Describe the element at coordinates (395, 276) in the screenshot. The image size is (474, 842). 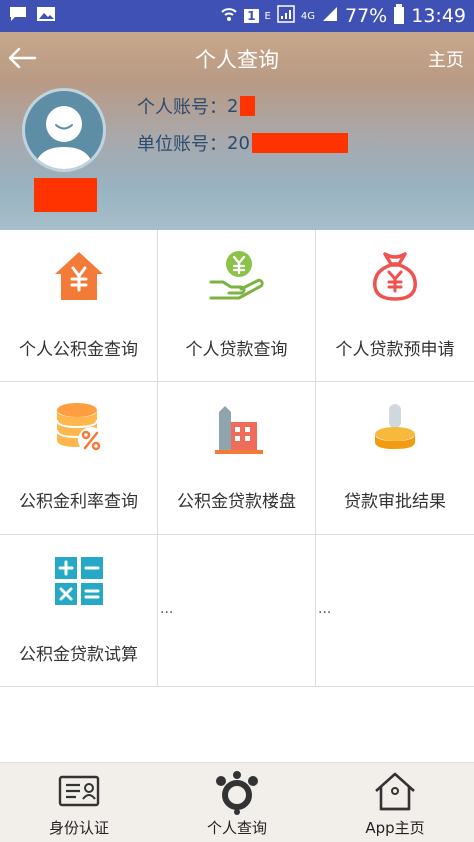
I see `money-bag-icon` at that location.